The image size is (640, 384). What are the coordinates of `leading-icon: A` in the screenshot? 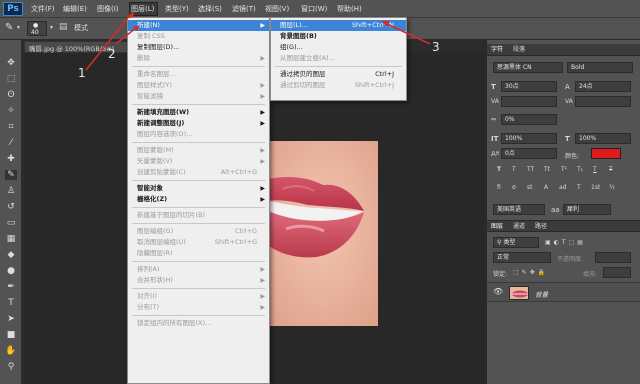 It's located at (567, 87).